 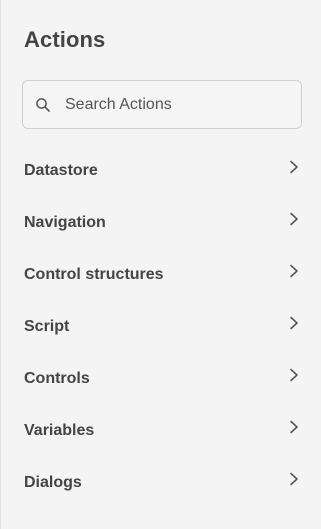 What do you see at coordinates (161, 222) in the screenshot?
I see `category-item-navigation: Navigation` at bounding box center [161, 222].